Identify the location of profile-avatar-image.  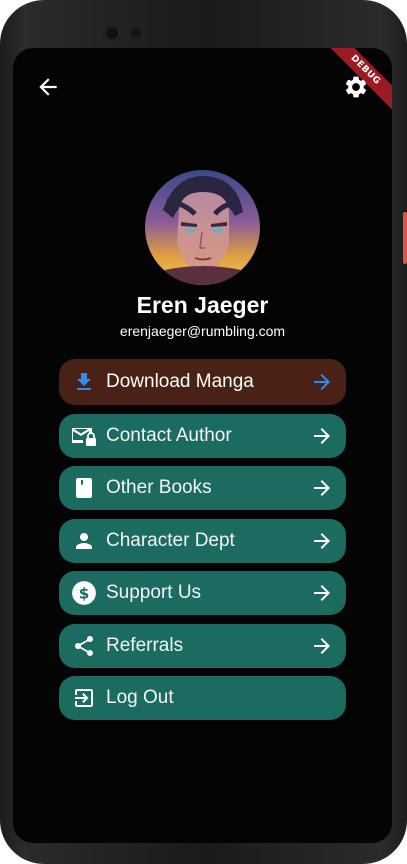
(202, 227).